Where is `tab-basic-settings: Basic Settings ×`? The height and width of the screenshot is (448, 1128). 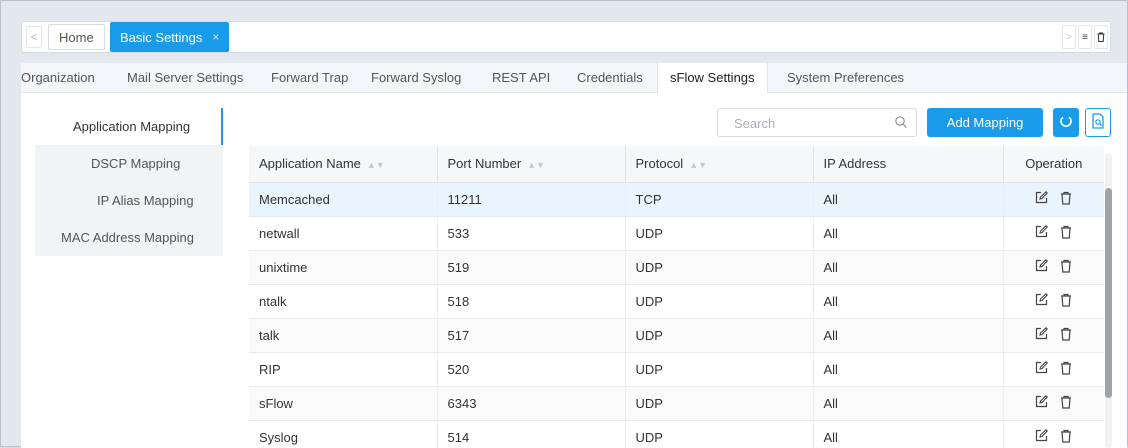 tab-basic-settings: Basic Settings × is located at coordinates (170, 37).